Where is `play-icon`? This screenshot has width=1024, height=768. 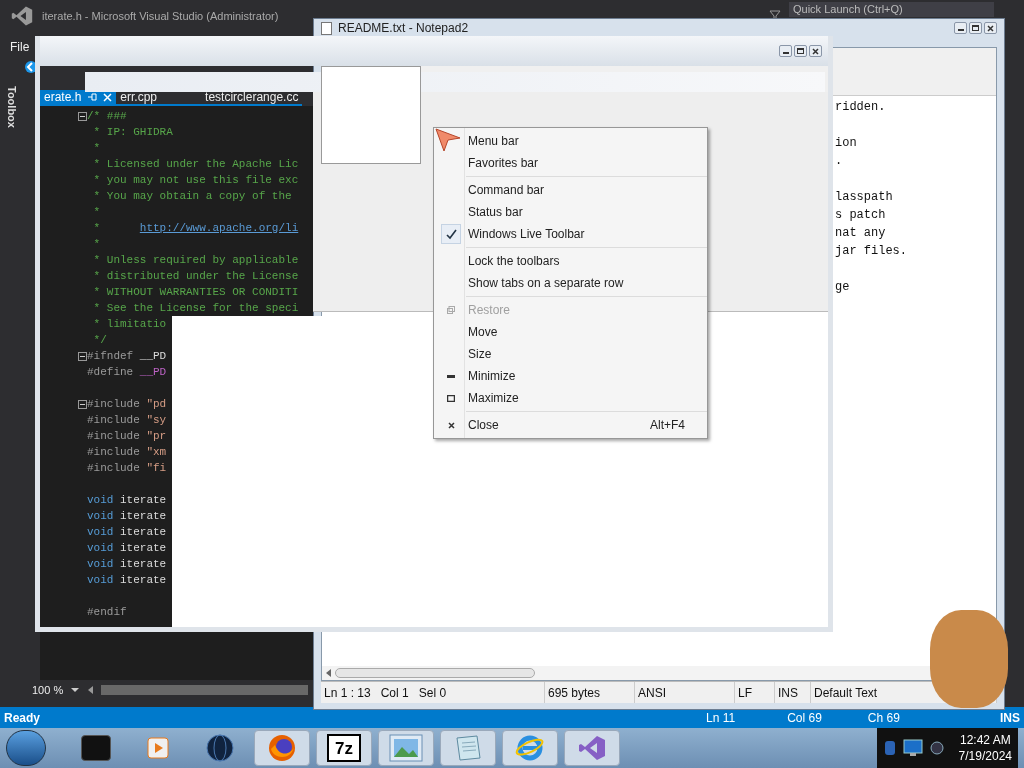 play-icon is located at coordinates (158, 748).